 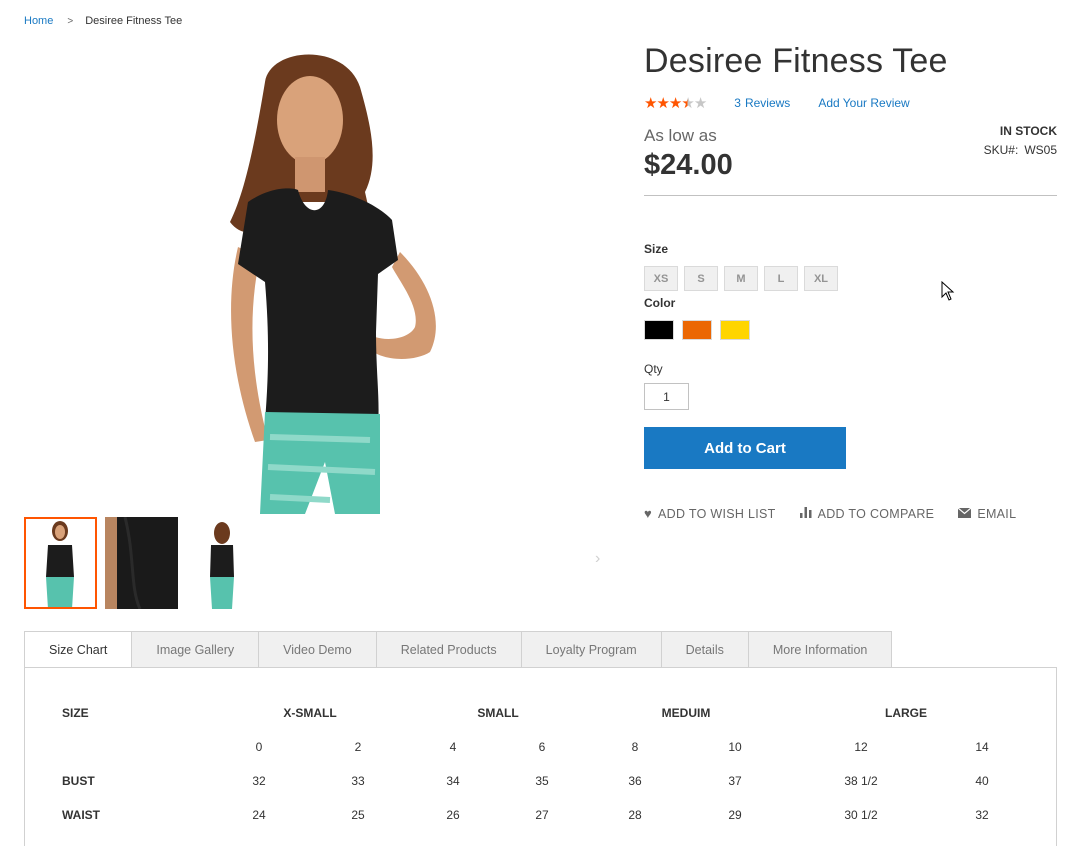 I want to click on add-to-compare-link: ADD TO COMPARE, so click(x=867, y=513).